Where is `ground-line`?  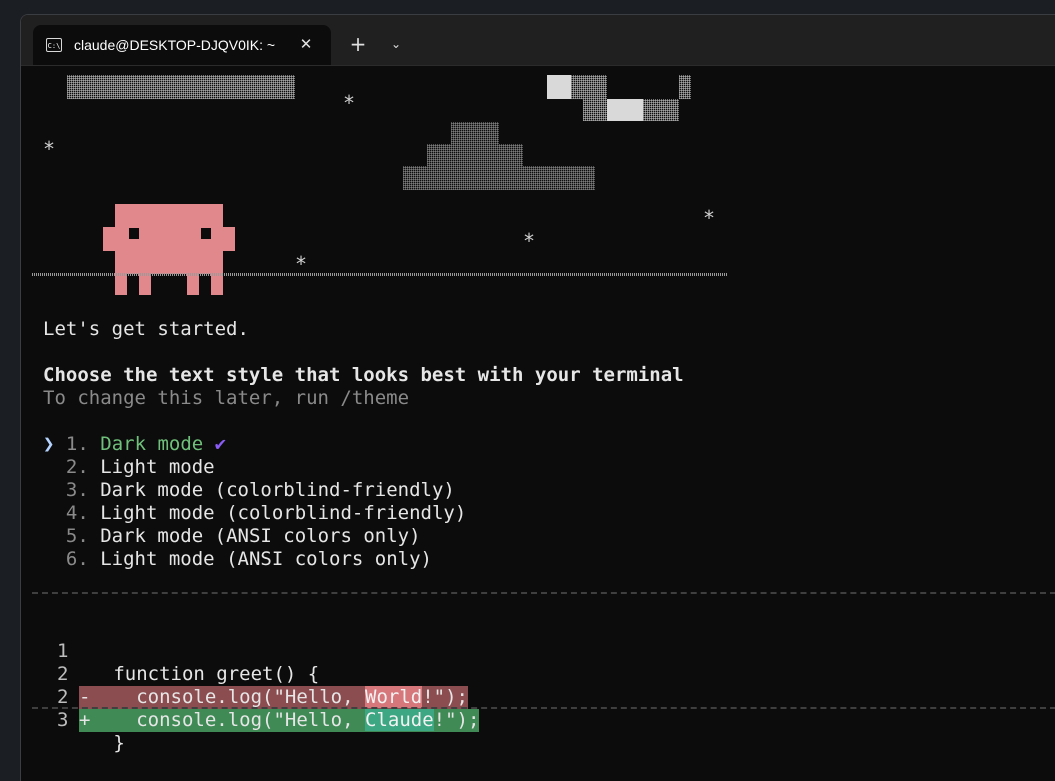 ground-line is located at coordinates (379, 274).